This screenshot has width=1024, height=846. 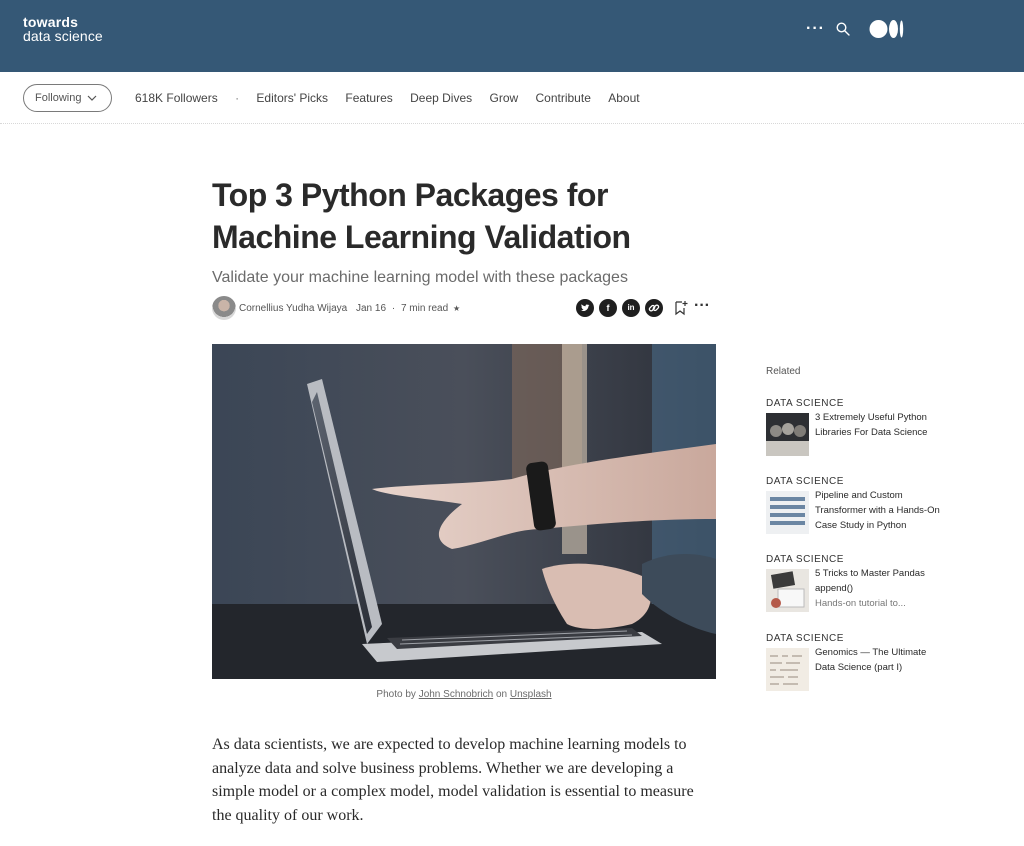 I want to click on share-actions: f in ···, so click(x=646, y=308).